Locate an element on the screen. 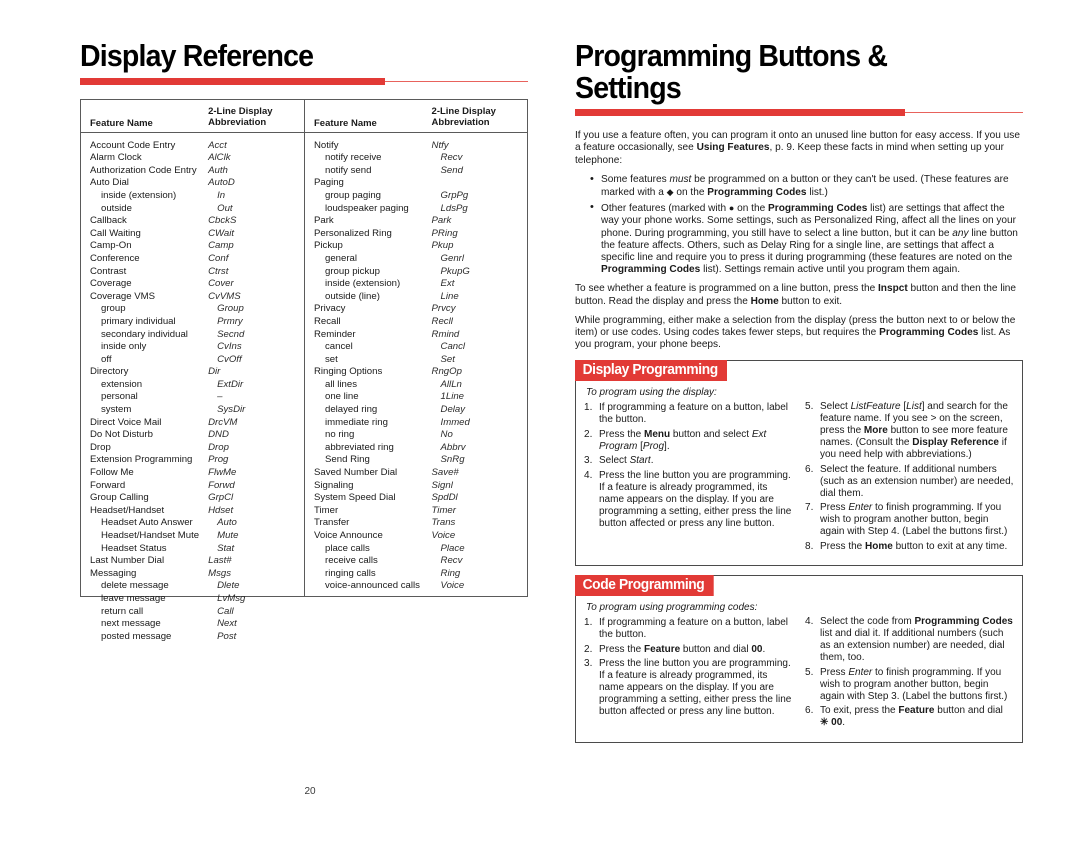 The image size is (1080, 857). abbreviation-cell: Line is located at coordinates (449, 296).